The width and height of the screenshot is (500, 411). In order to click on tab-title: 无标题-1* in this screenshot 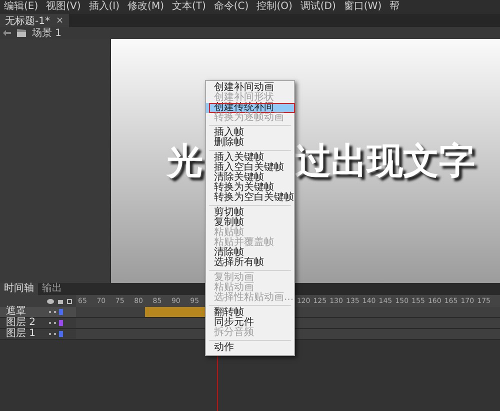, I will do `click(27, 21)`.